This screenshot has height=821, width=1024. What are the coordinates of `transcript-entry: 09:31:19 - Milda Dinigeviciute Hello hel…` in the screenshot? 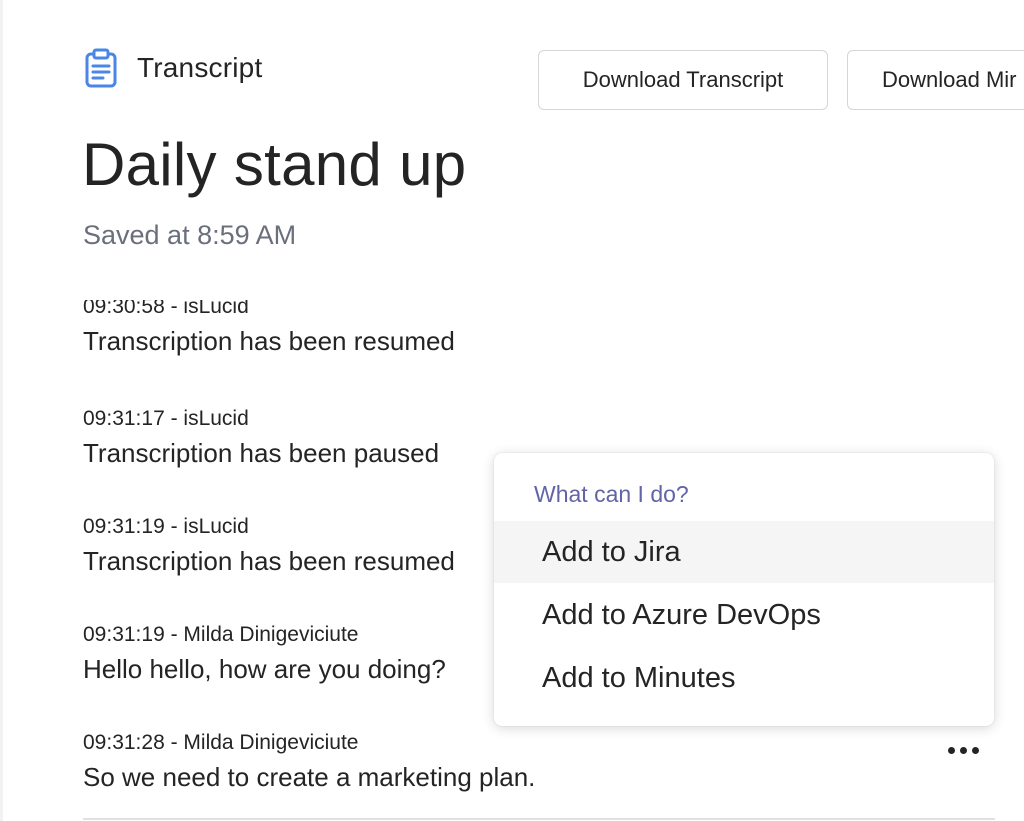 It's located at (264, 654).